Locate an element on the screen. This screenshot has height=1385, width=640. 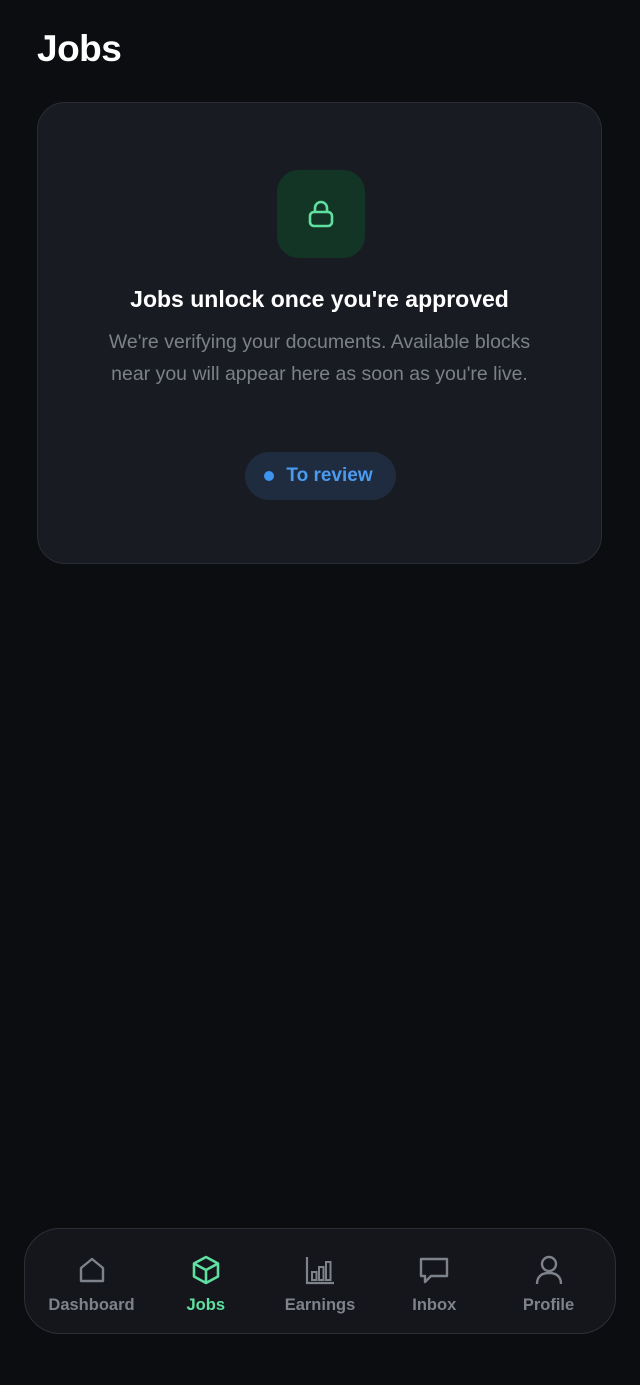
status-dot-icon is located at coordinates (269, 476).